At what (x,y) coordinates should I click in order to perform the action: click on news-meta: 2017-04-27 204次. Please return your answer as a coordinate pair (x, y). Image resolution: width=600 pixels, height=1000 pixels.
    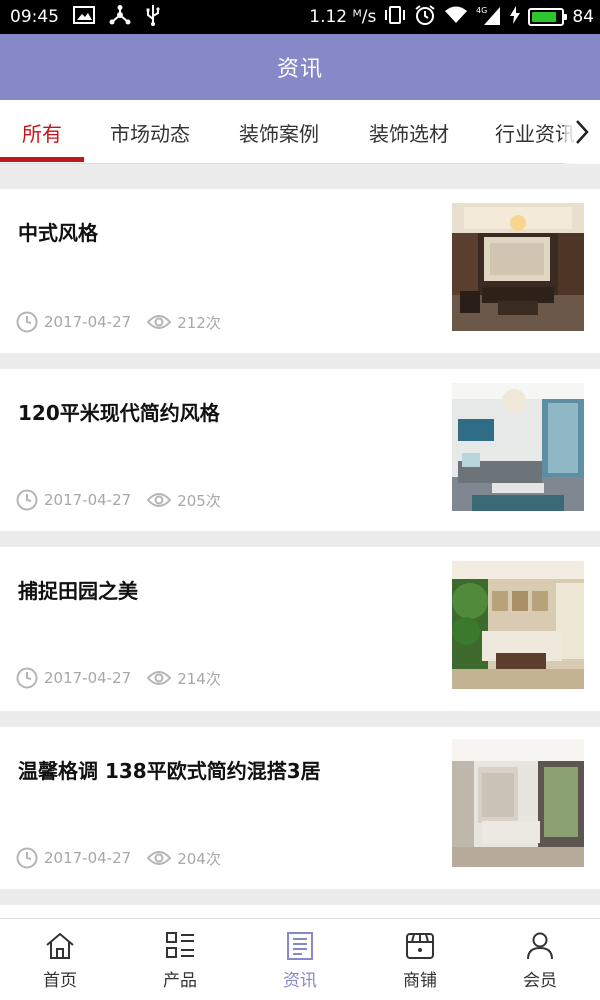
    Looking at the image, I should click on (118, 858).